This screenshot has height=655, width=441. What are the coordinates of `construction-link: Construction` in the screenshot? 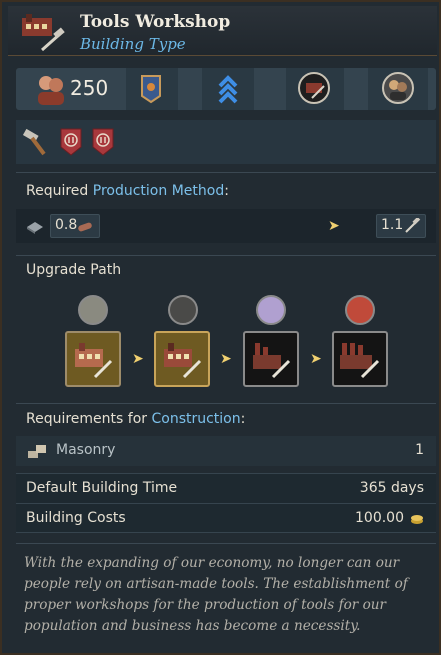 It's located at (195, 419).